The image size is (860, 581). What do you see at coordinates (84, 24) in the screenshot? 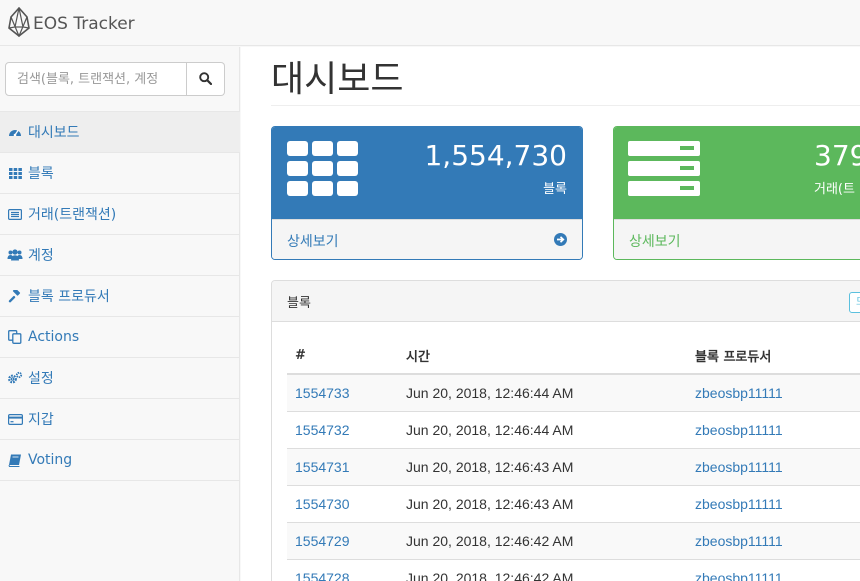
I see `app-title: EOS Tracker` at bounding box center [84, 24].